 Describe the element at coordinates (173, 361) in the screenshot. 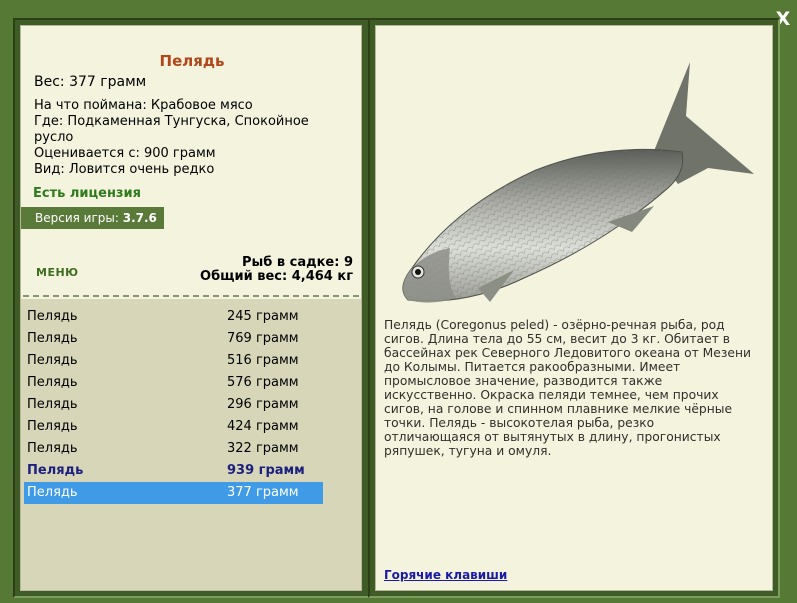

I see `list-item: Пелядь 516 грамм` at that location.